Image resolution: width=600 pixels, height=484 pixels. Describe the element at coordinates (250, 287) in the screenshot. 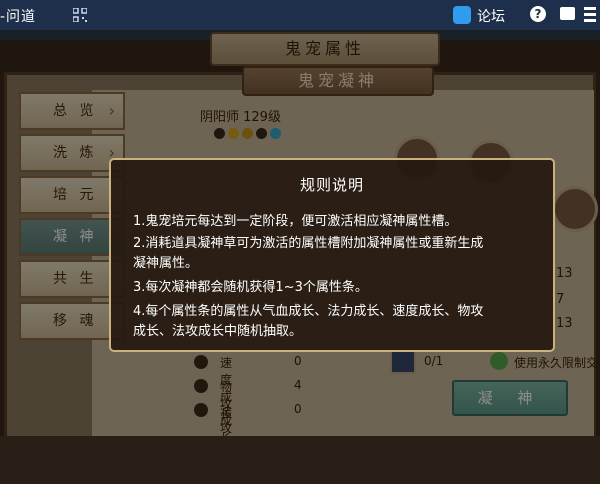

I see `rule-line: 3.每次凝神都会随机获得1~3个属性条。` at that location.